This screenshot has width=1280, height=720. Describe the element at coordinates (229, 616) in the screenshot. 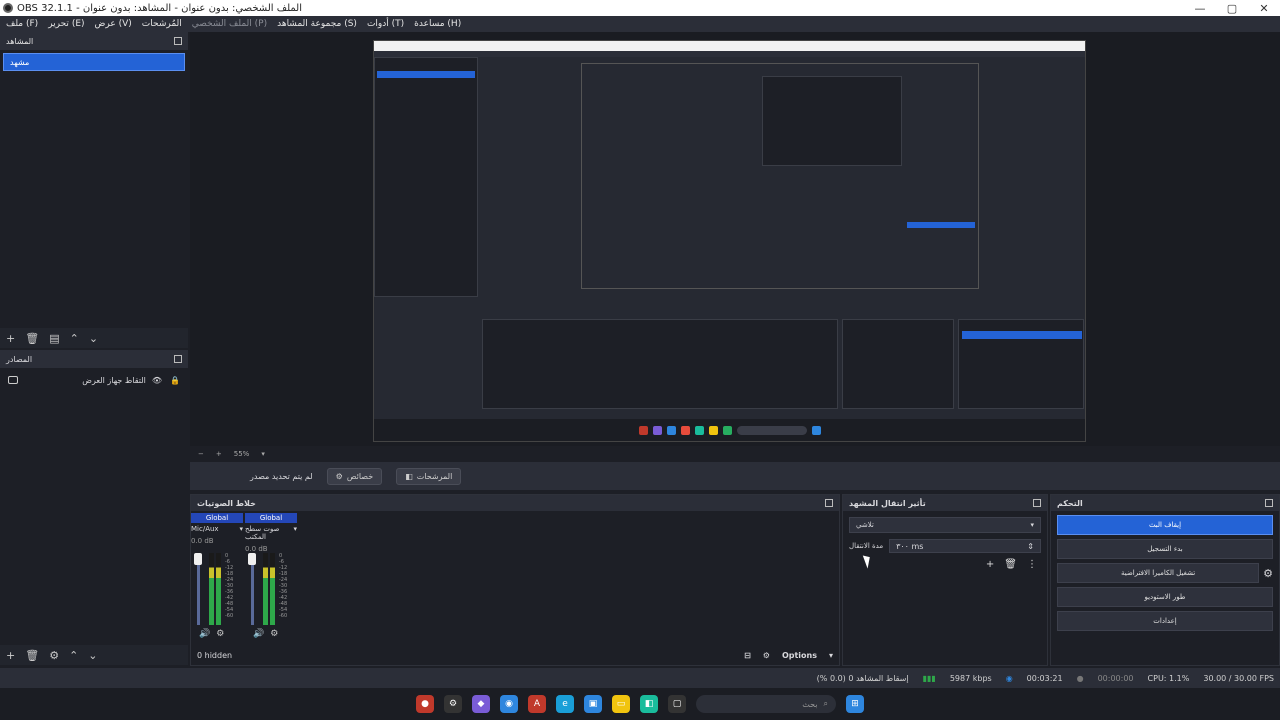

I see `scale-tick: -60` at that location.